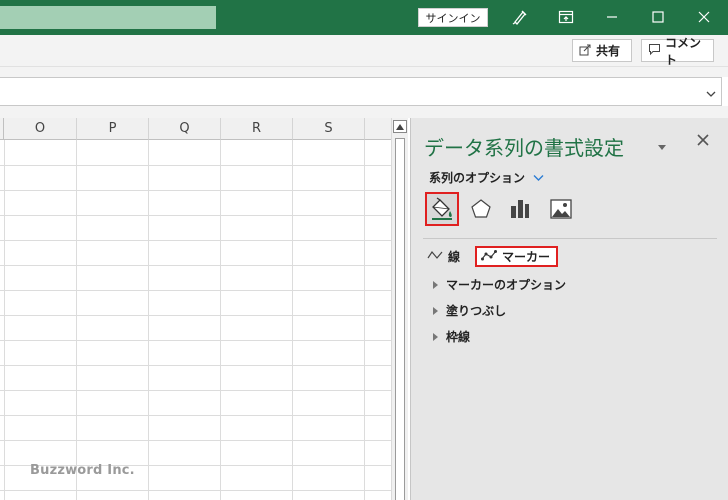 The height and width of the screenshot is (500, 728). Describe the element at coordinates (458, 337) in the screenshot. I see `section-border-label: 枠線` at that location.